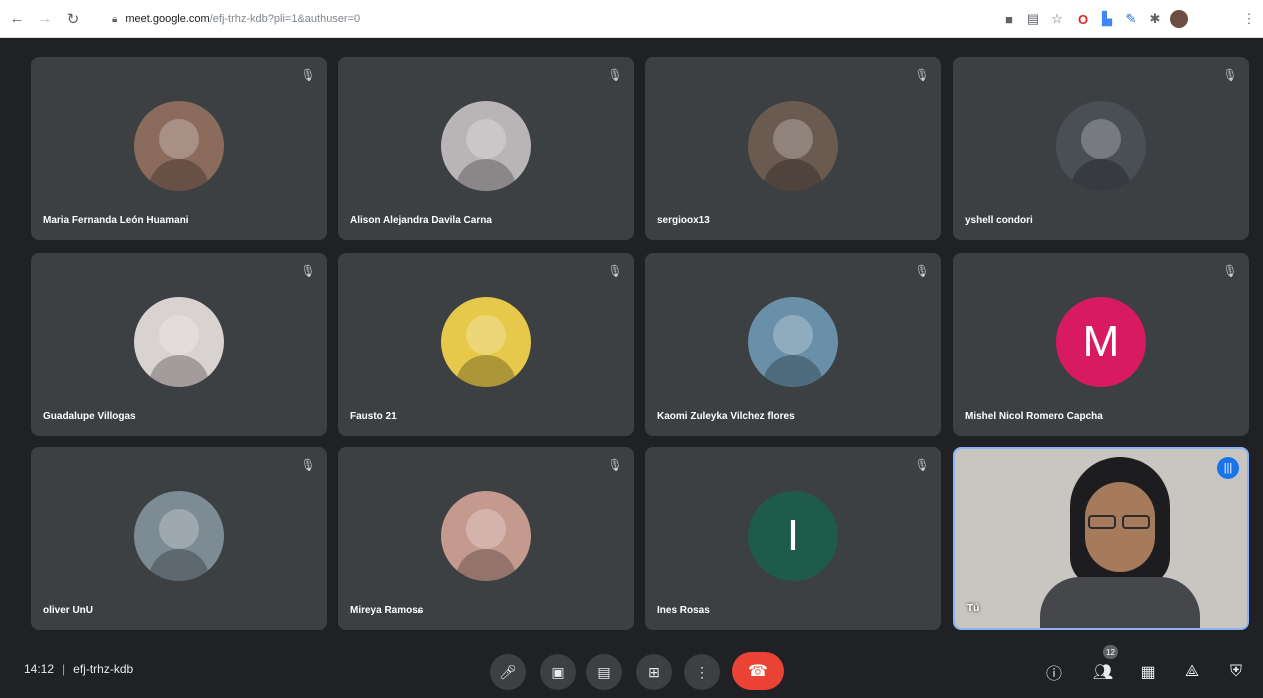  I want to click on shield-icon: ⛨, so click(1235, 671).